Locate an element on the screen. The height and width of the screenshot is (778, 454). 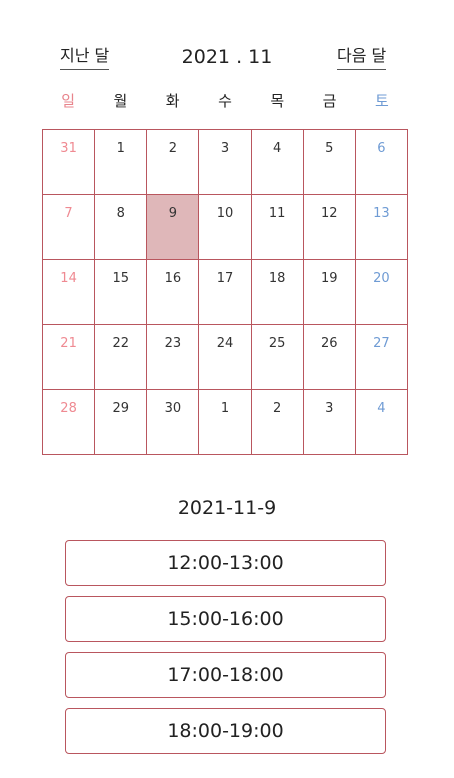
weekday-header: 일 월 화 수 목 금 토 is located at coordinates (225, 101).